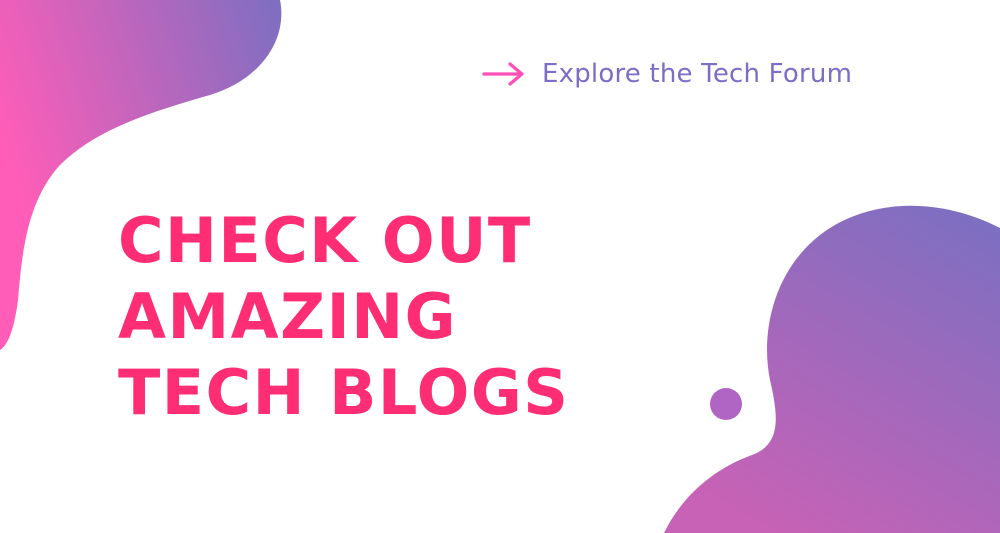 This screenshot has height=533, width=1000. Describe the element at coordinates (325, 240) in the screenshot. I see `headline-line-1: CHECK OUT` at that location.